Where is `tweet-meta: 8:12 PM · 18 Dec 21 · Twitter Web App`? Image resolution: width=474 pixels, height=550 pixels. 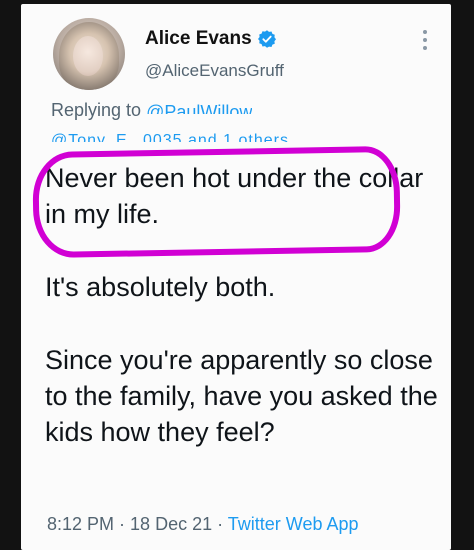
tweet-meta: 8:12 PM · 18 Dec 21 · Twitter Web App is located at coordinates (203, 524).